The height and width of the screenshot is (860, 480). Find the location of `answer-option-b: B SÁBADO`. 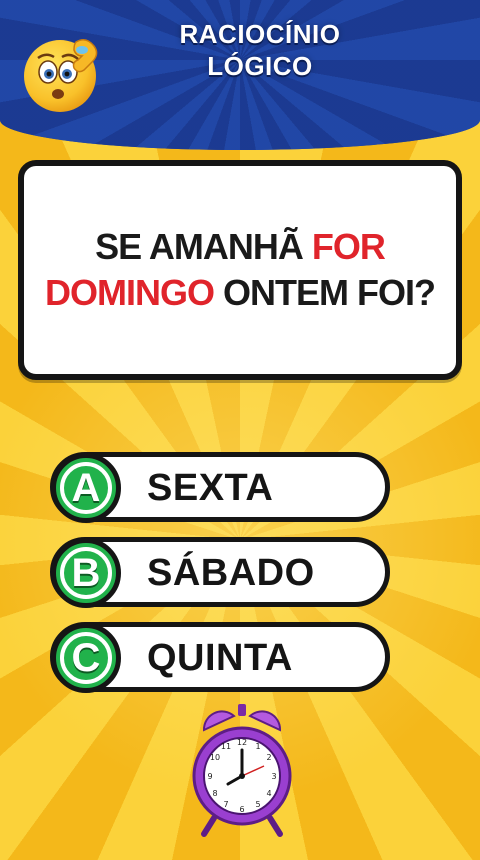

answer-option-b: B SÁBADO is located at coordinates (220, 572).